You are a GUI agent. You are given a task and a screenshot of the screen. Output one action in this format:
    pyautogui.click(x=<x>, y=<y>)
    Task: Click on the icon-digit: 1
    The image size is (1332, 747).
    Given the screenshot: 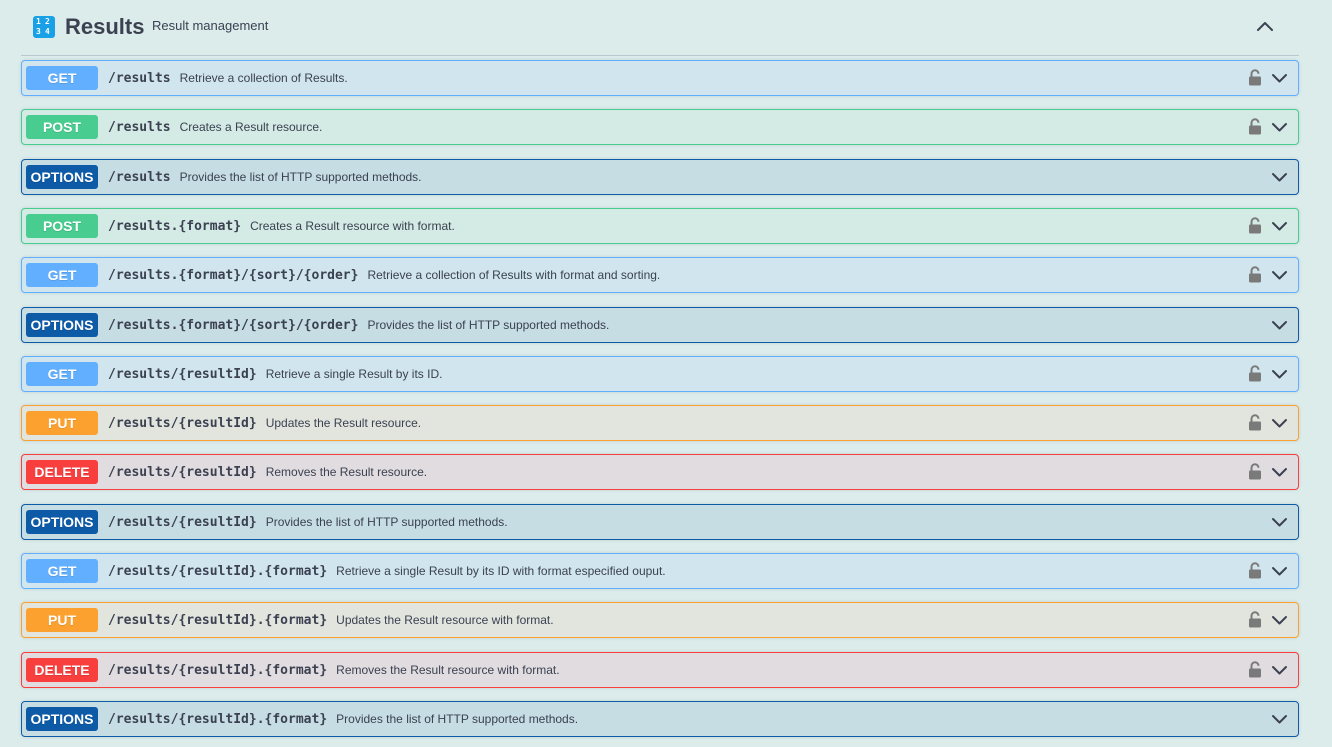 What is the action you would take?
    pyautogui.click(x=38, y=21)
    